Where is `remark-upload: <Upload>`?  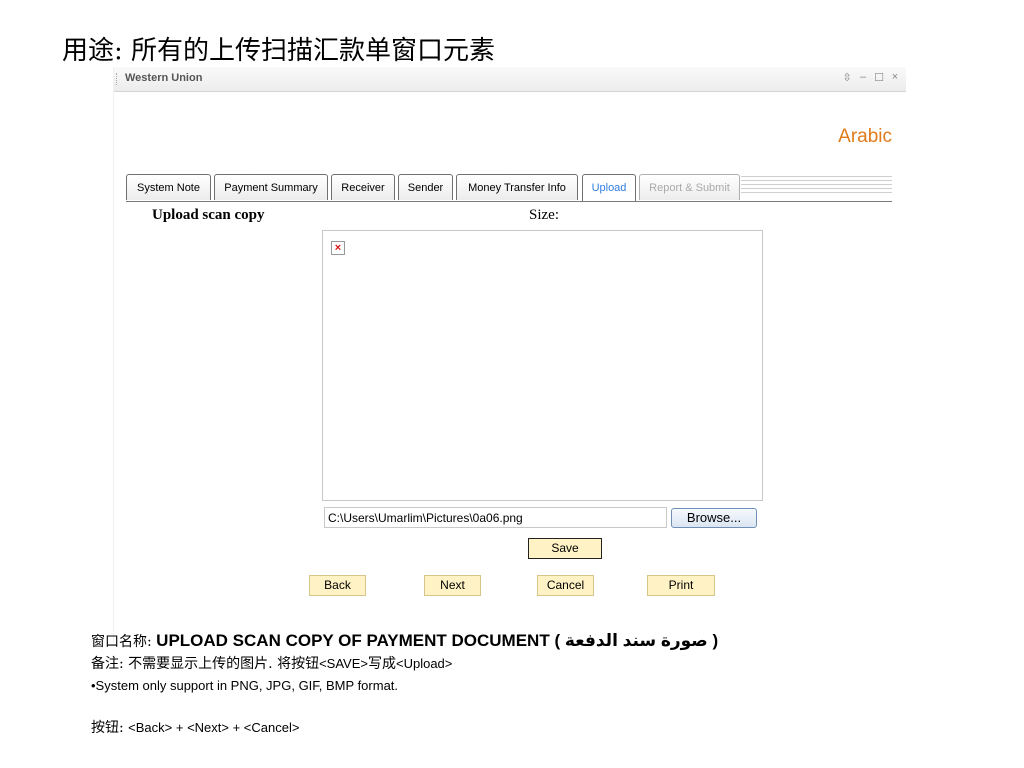 remark-upload: <Upload> is located at coordinates (424, 663).